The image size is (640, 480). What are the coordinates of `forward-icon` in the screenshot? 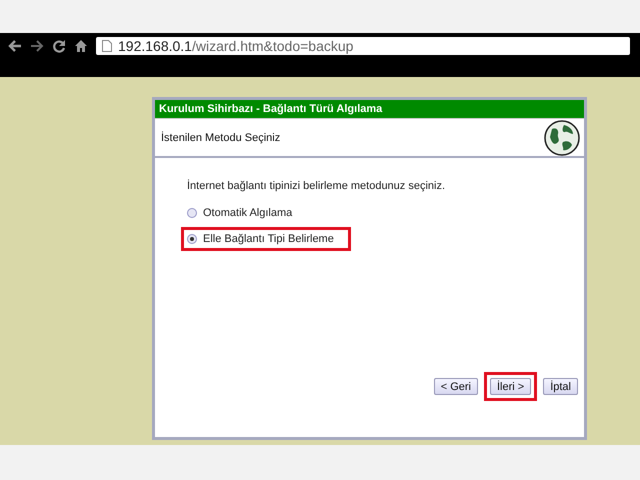 It's located at (37, 46).